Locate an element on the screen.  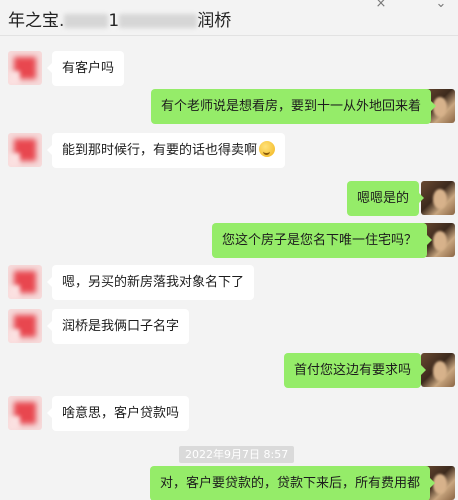
chat-title: 年之宝. 1 润桥 is located at coordinates (119, 18).